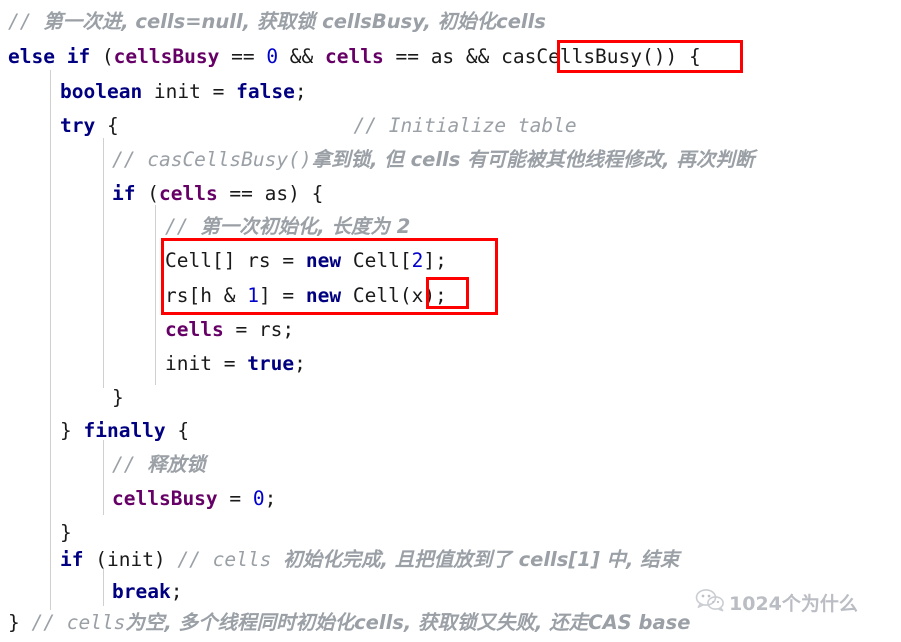  I want to click on code-token: ) {, so click(683, 56).